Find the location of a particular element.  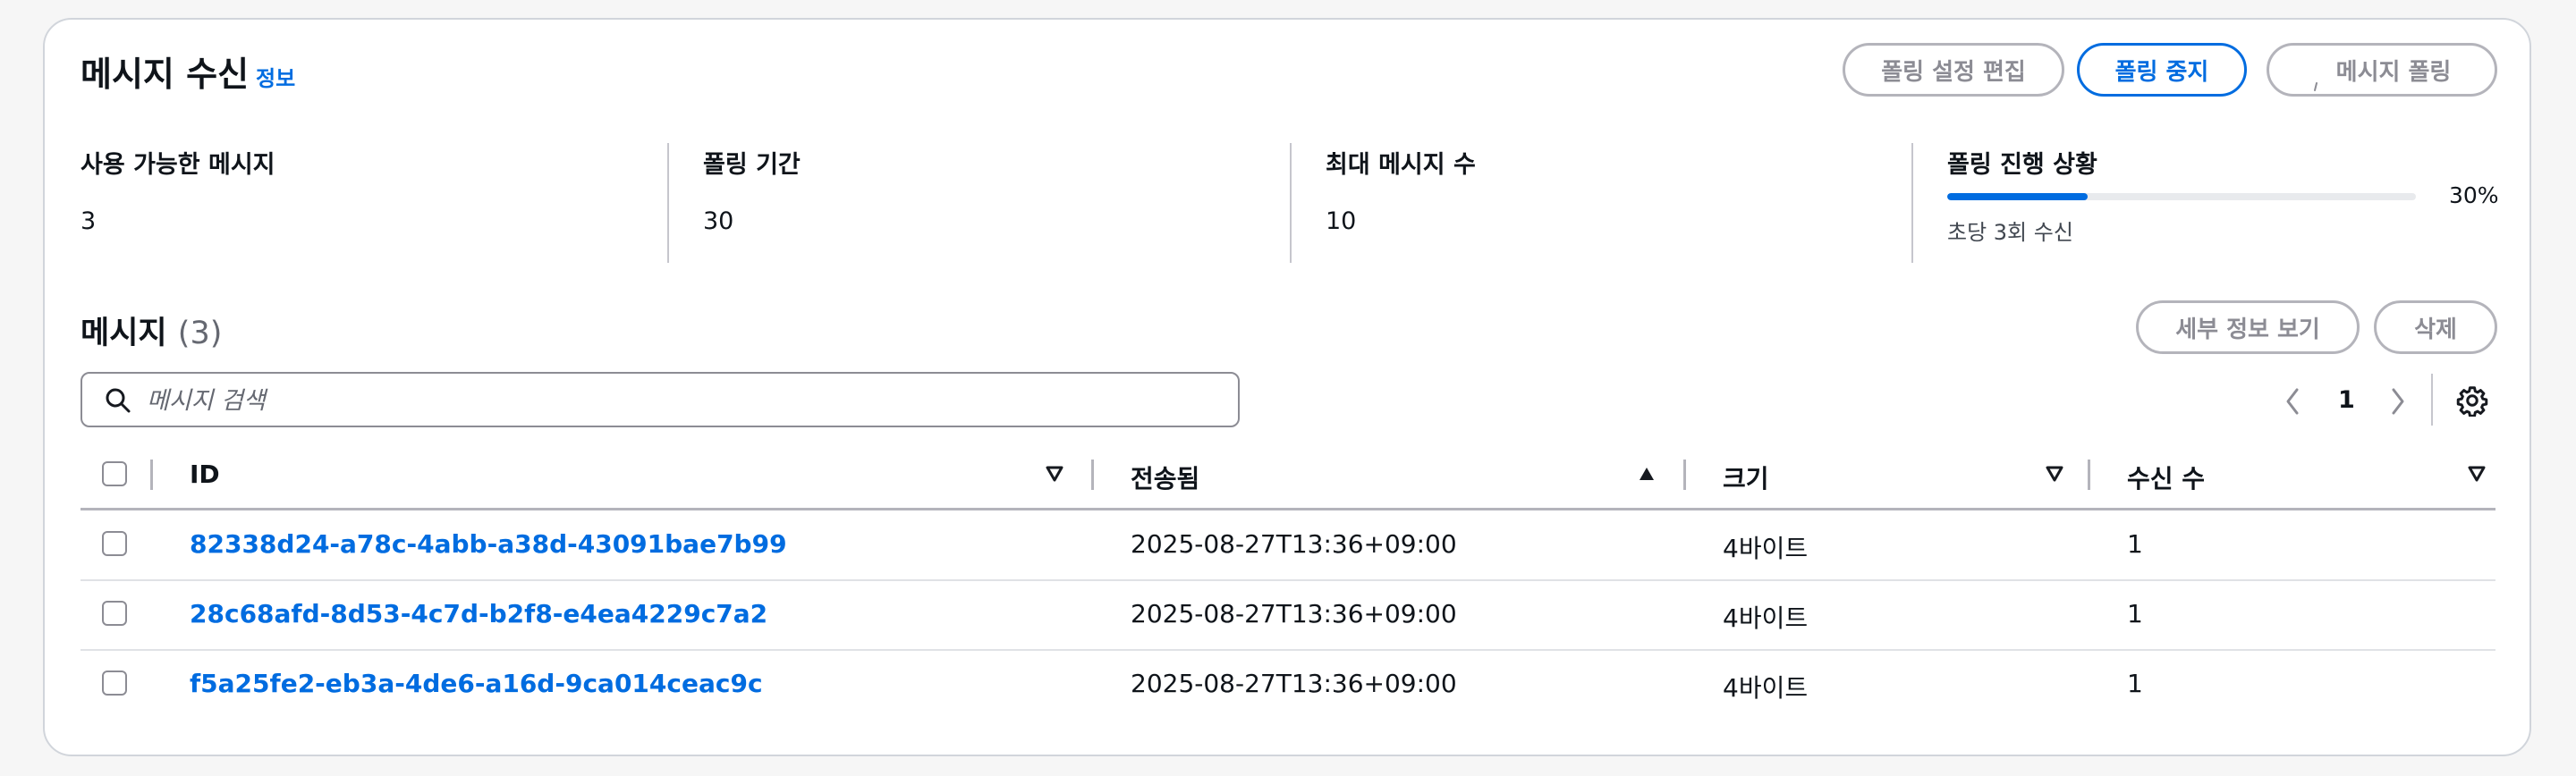

view-details-button: 세부 정보 보기 is located at coordinates (2248, 327).